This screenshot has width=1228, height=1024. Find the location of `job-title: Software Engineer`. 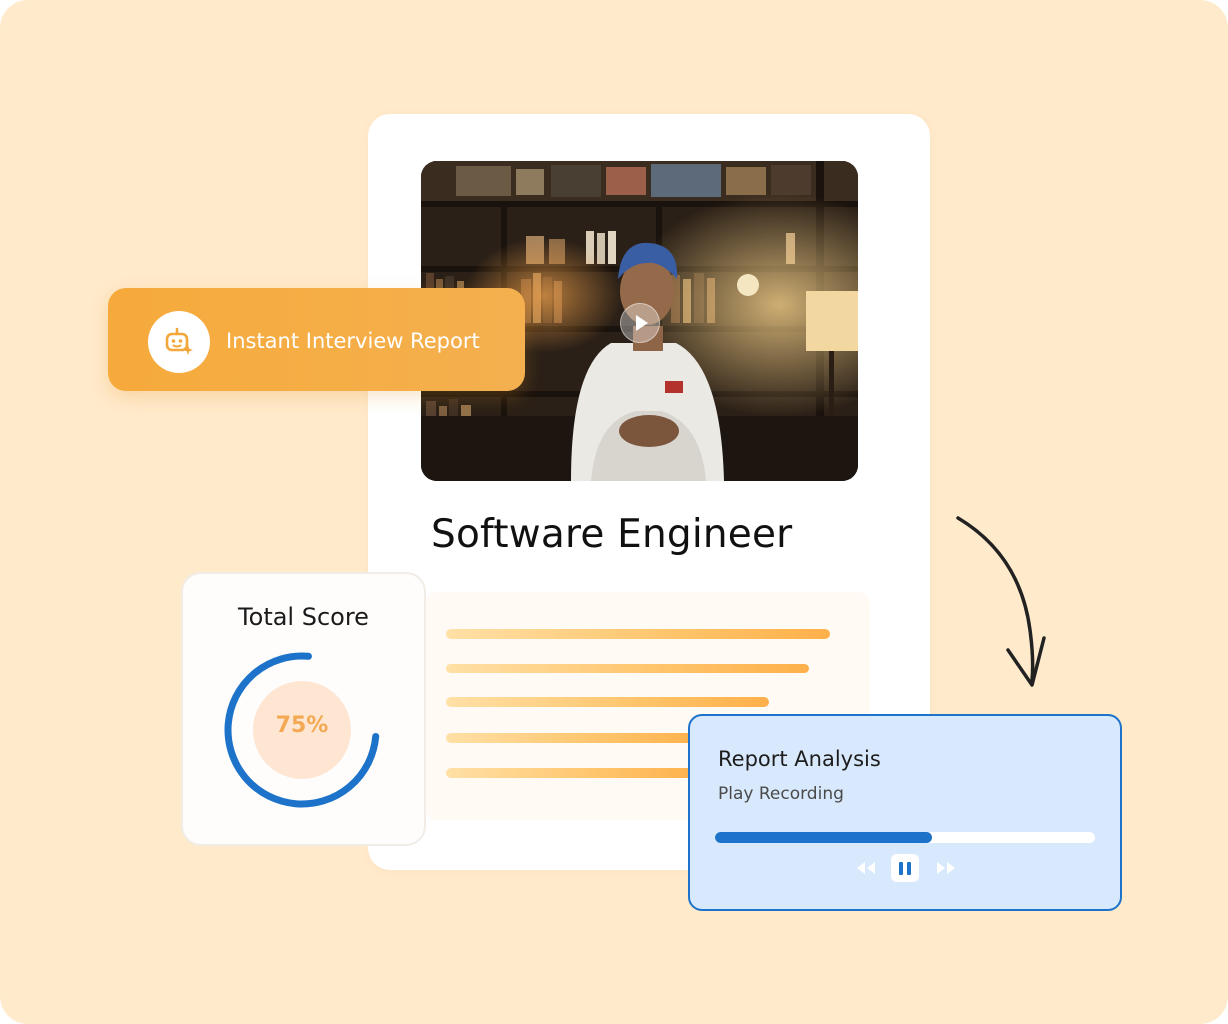

job-title: Software Engineer is located at coordinates (612, 534).